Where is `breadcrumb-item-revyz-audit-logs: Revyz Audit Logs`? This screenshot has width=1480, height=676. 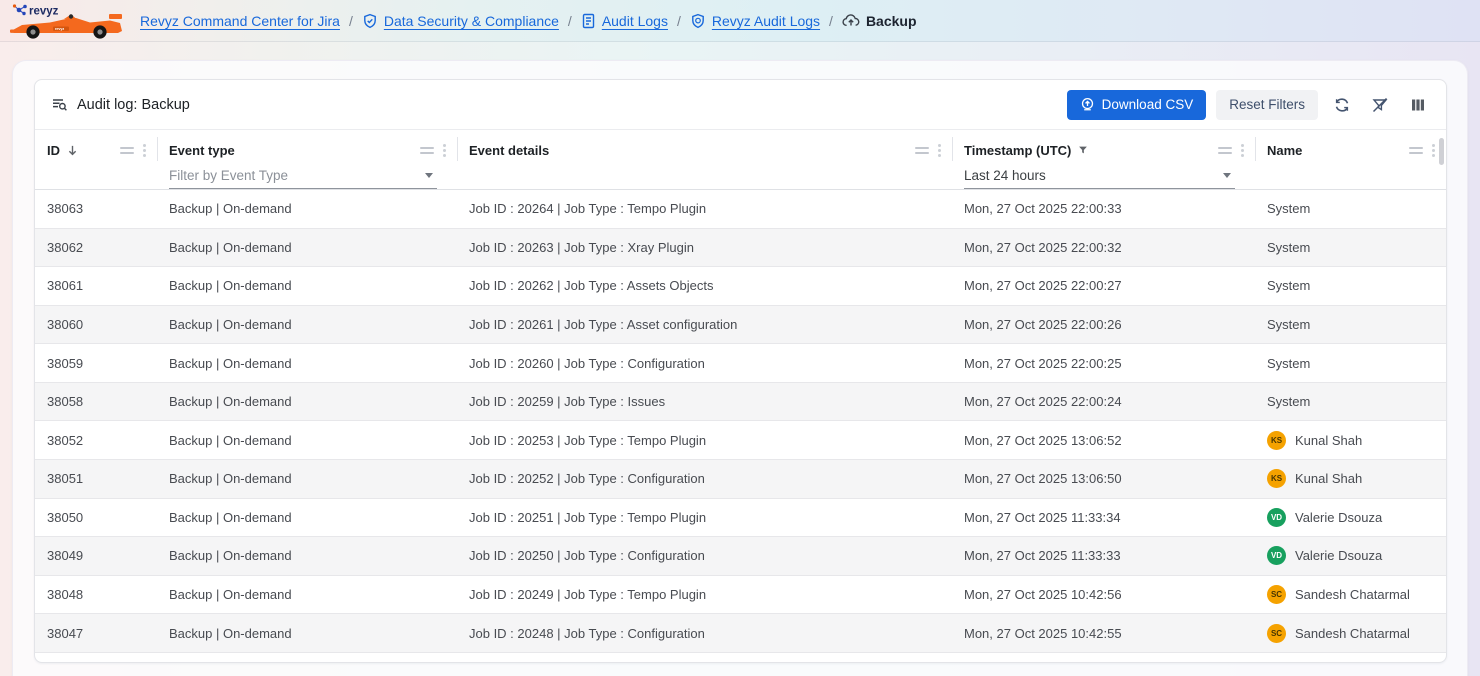 breadcrumb-item-revyz-audit-logs: Revyz Audit Logs is located at coordinates (755, 21).